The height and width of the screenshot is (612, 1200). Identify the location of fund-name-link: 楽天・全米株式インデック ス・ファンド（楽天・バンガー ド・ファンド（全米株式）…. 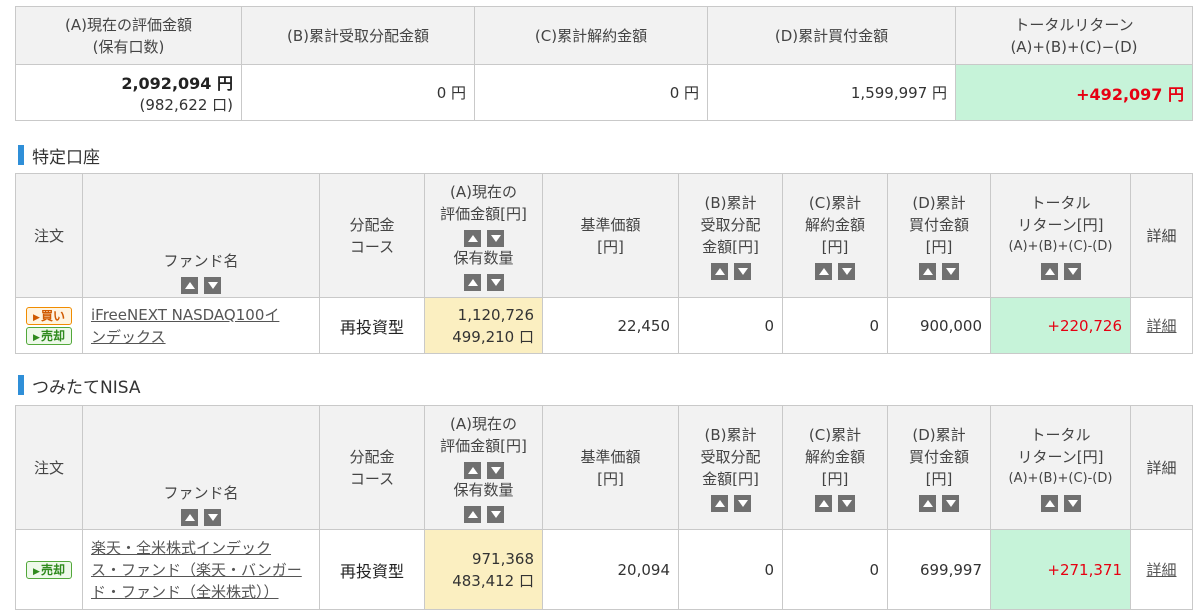
(201, 570).